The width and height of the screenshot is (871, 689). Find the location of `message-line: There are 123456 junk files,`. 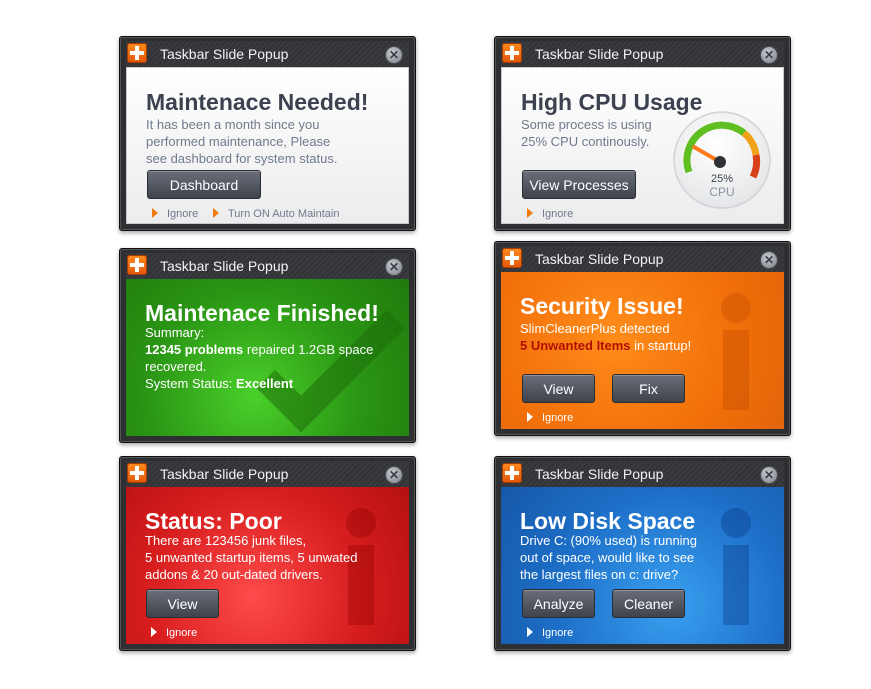

message-line: There are 123456 junk files, is located at coordinates (226, 540).